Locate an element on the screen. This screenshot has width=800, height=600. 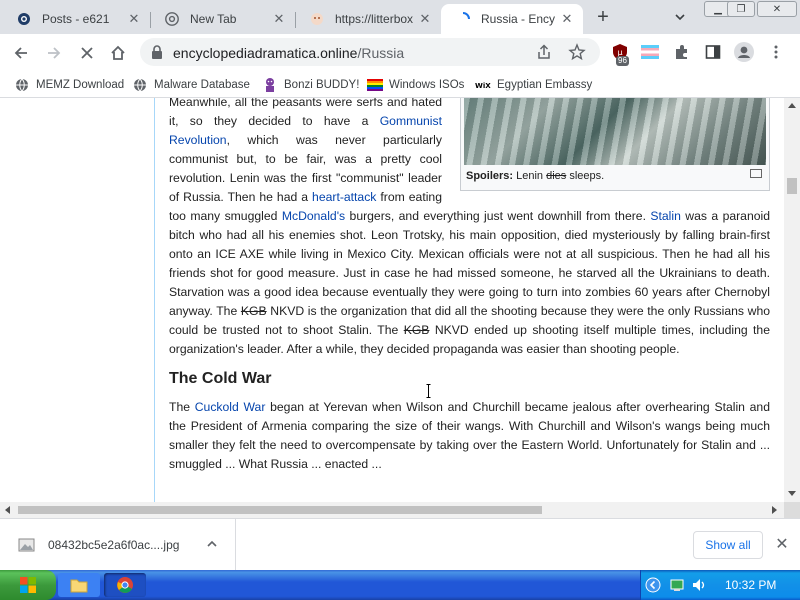
folder-icon is located at coordinates (79, 586).